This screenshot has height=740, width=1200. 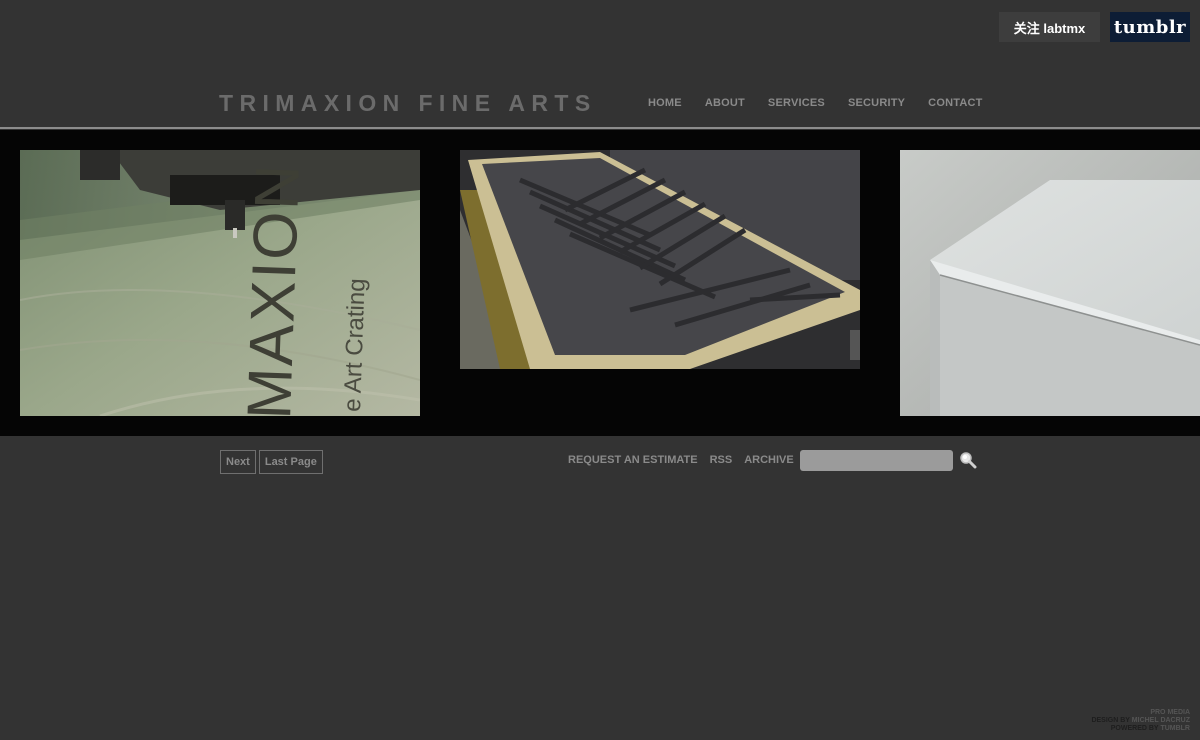 What do you see at coordinates (1161, 720) in the screenshot?
I see `credits-designer-link: MICHEL DACRUZ` at bounding box center [1161, 720].